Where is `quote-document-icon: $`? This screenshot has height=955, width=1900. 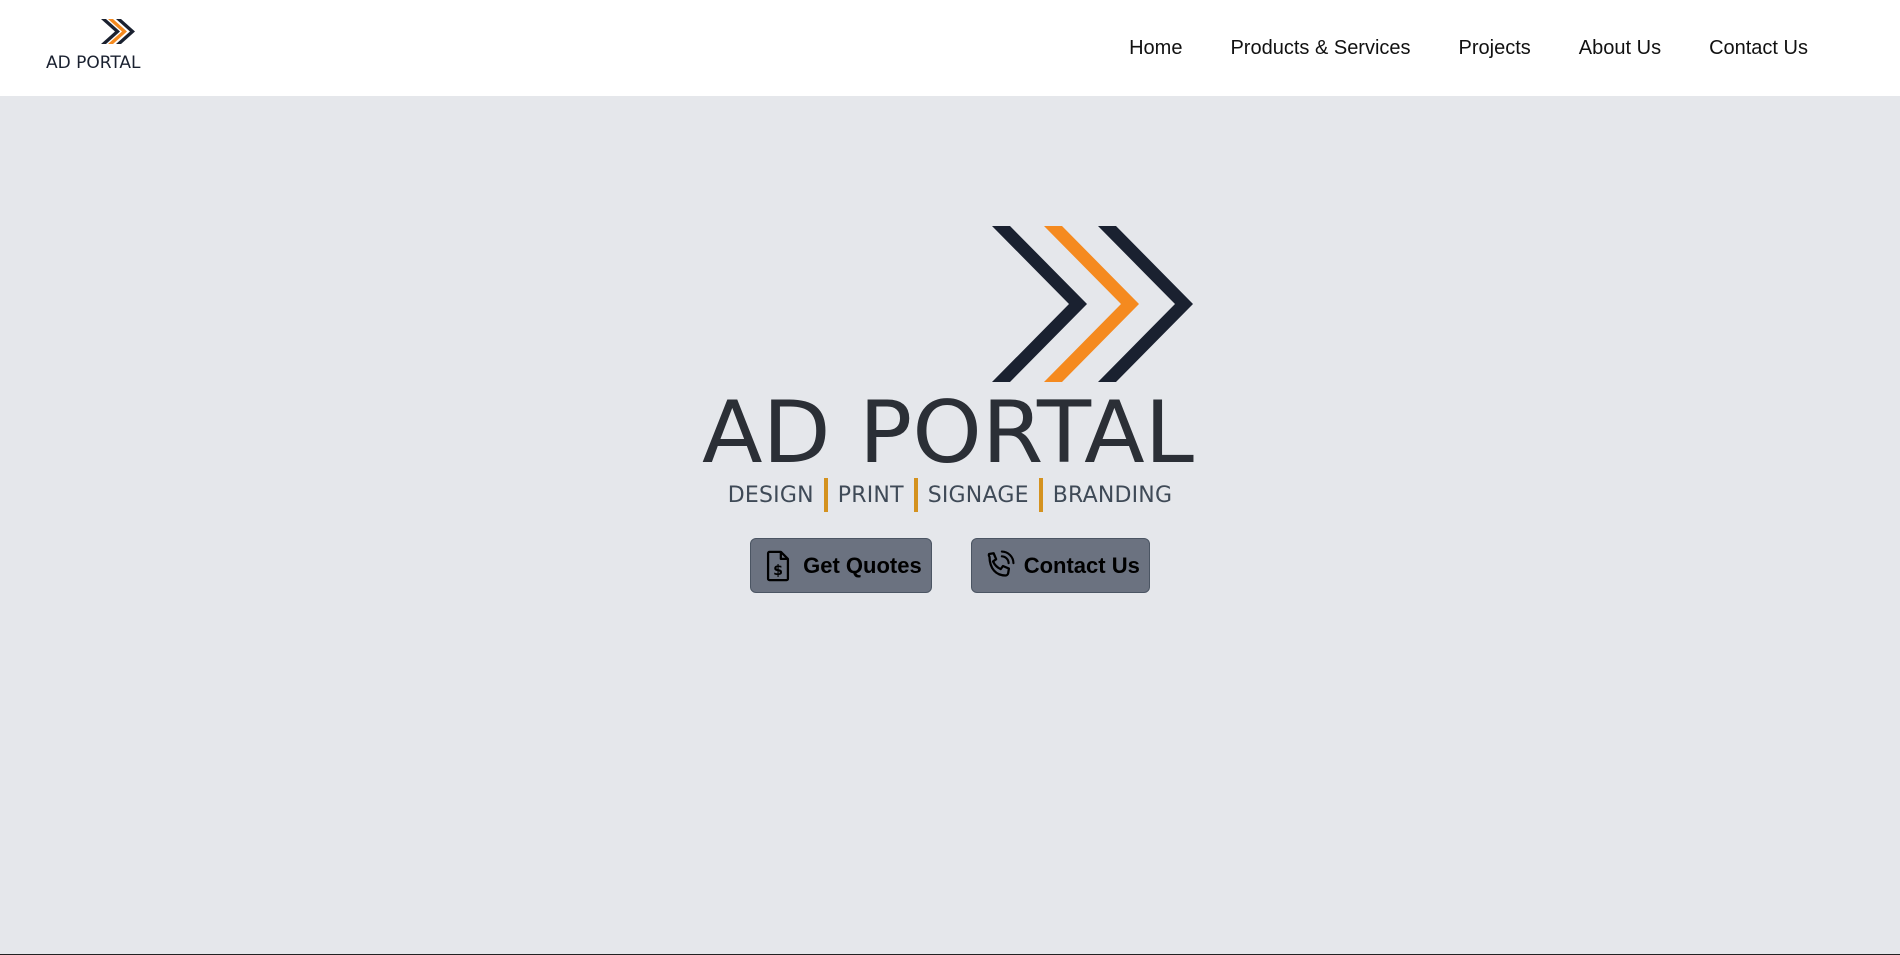
quote-document-icon: $ is located at coordinates (778, 565).